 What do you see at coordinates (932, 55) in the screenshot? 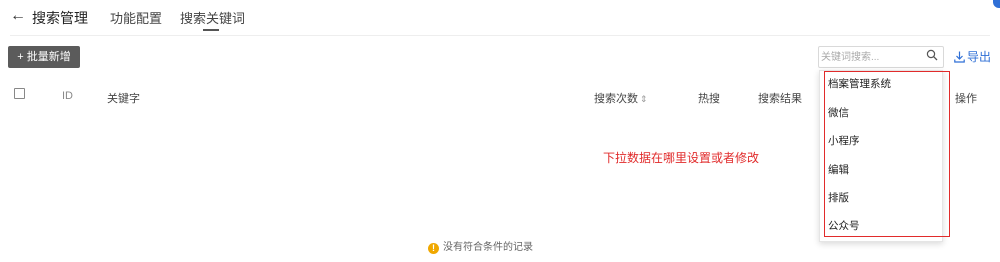
I see `search-icon` at bounding box center [932, 55].